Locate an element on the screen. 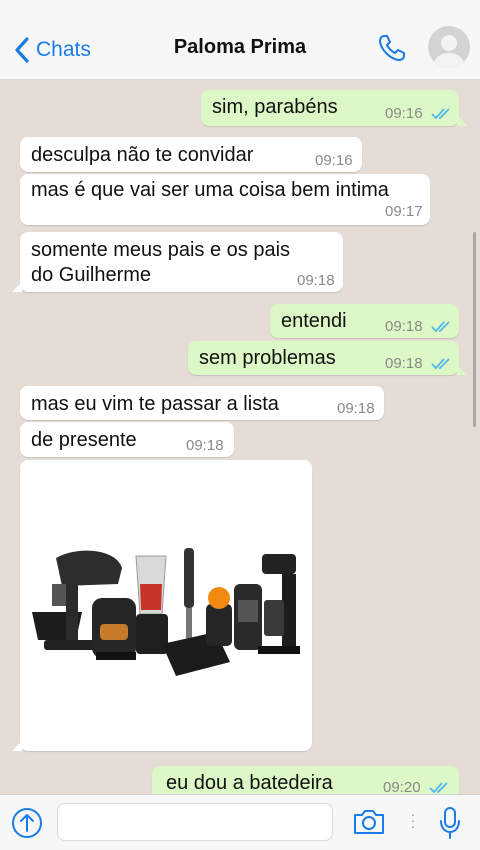 The width and height of the screenshot is (480, 850). share-icon is located at coordinates (27, 823).